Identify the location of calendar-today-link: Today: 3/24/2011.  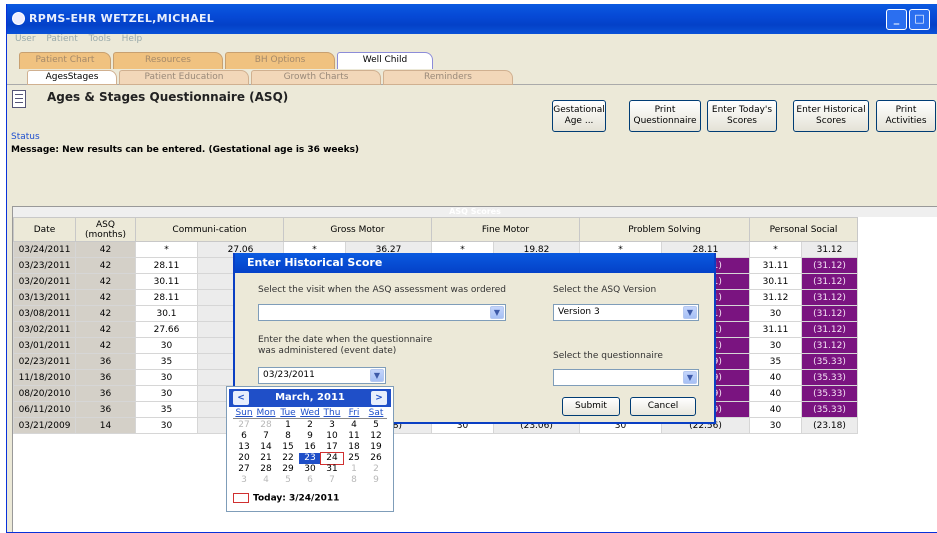
(286, 498).